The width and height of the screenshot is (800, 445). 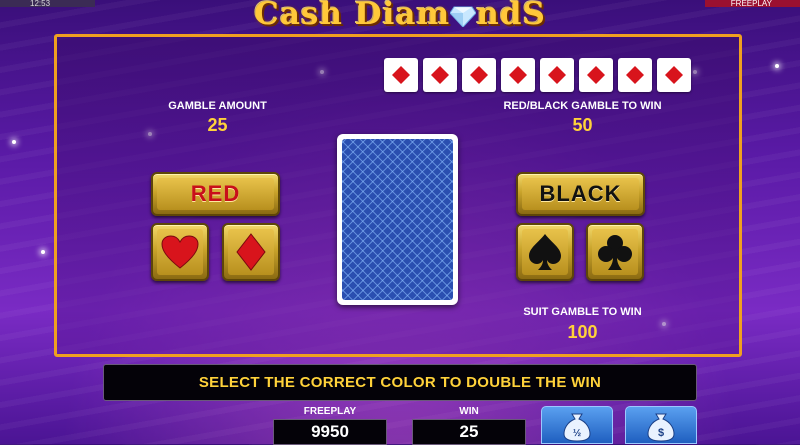 I want to click on hearts-button, so click(x=180, y=252).